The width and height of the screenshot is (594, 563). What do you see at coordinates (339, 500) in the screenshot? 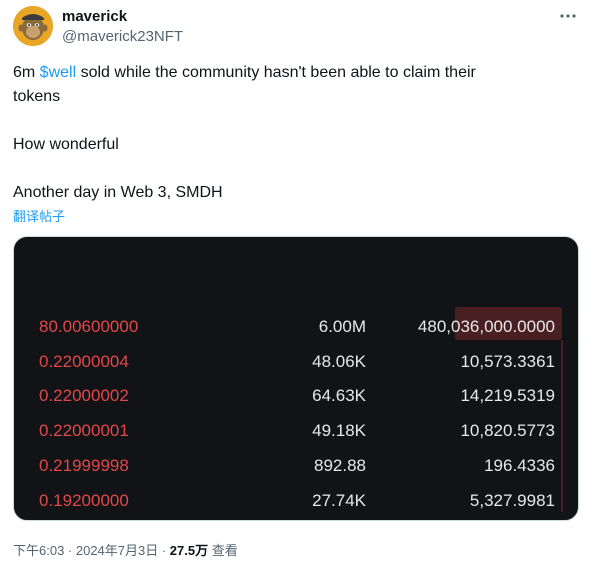
I see `order-amount: 27.74K` at bounding box center [339, 500].